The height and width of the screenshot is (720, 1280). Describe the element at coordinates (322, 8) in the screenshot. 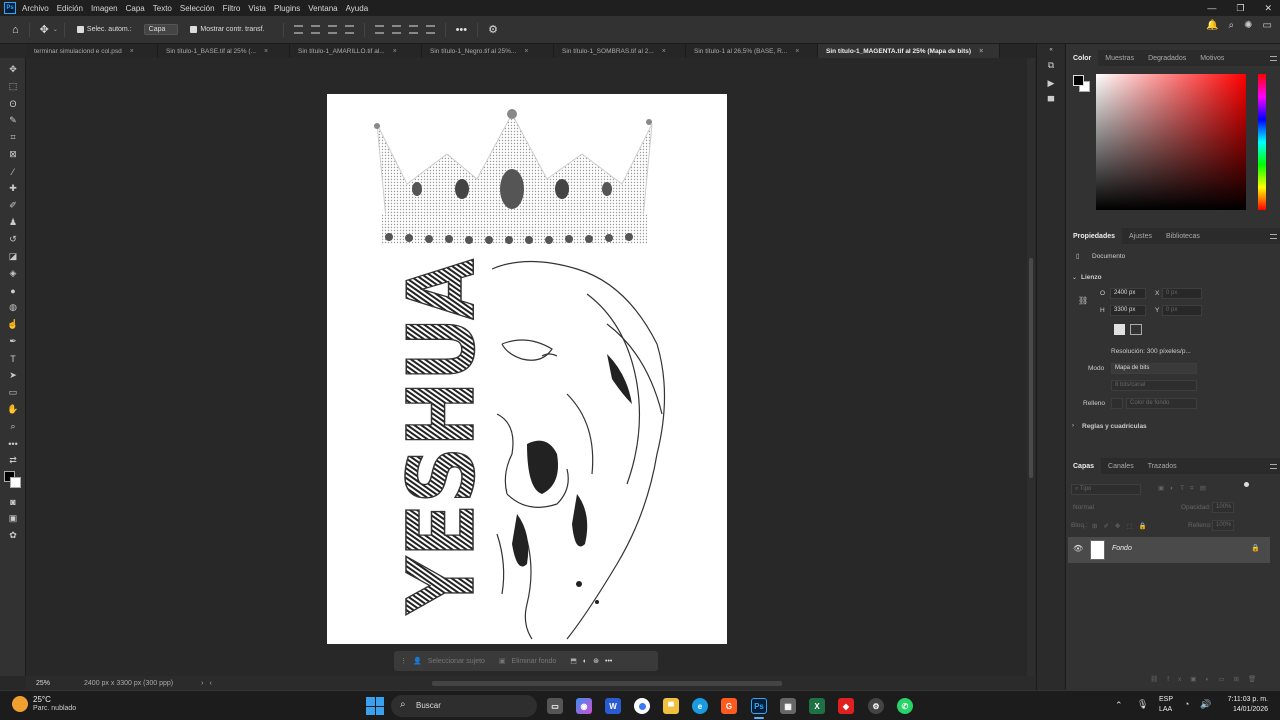

I see `menu-ventana: Ventana` at that location.